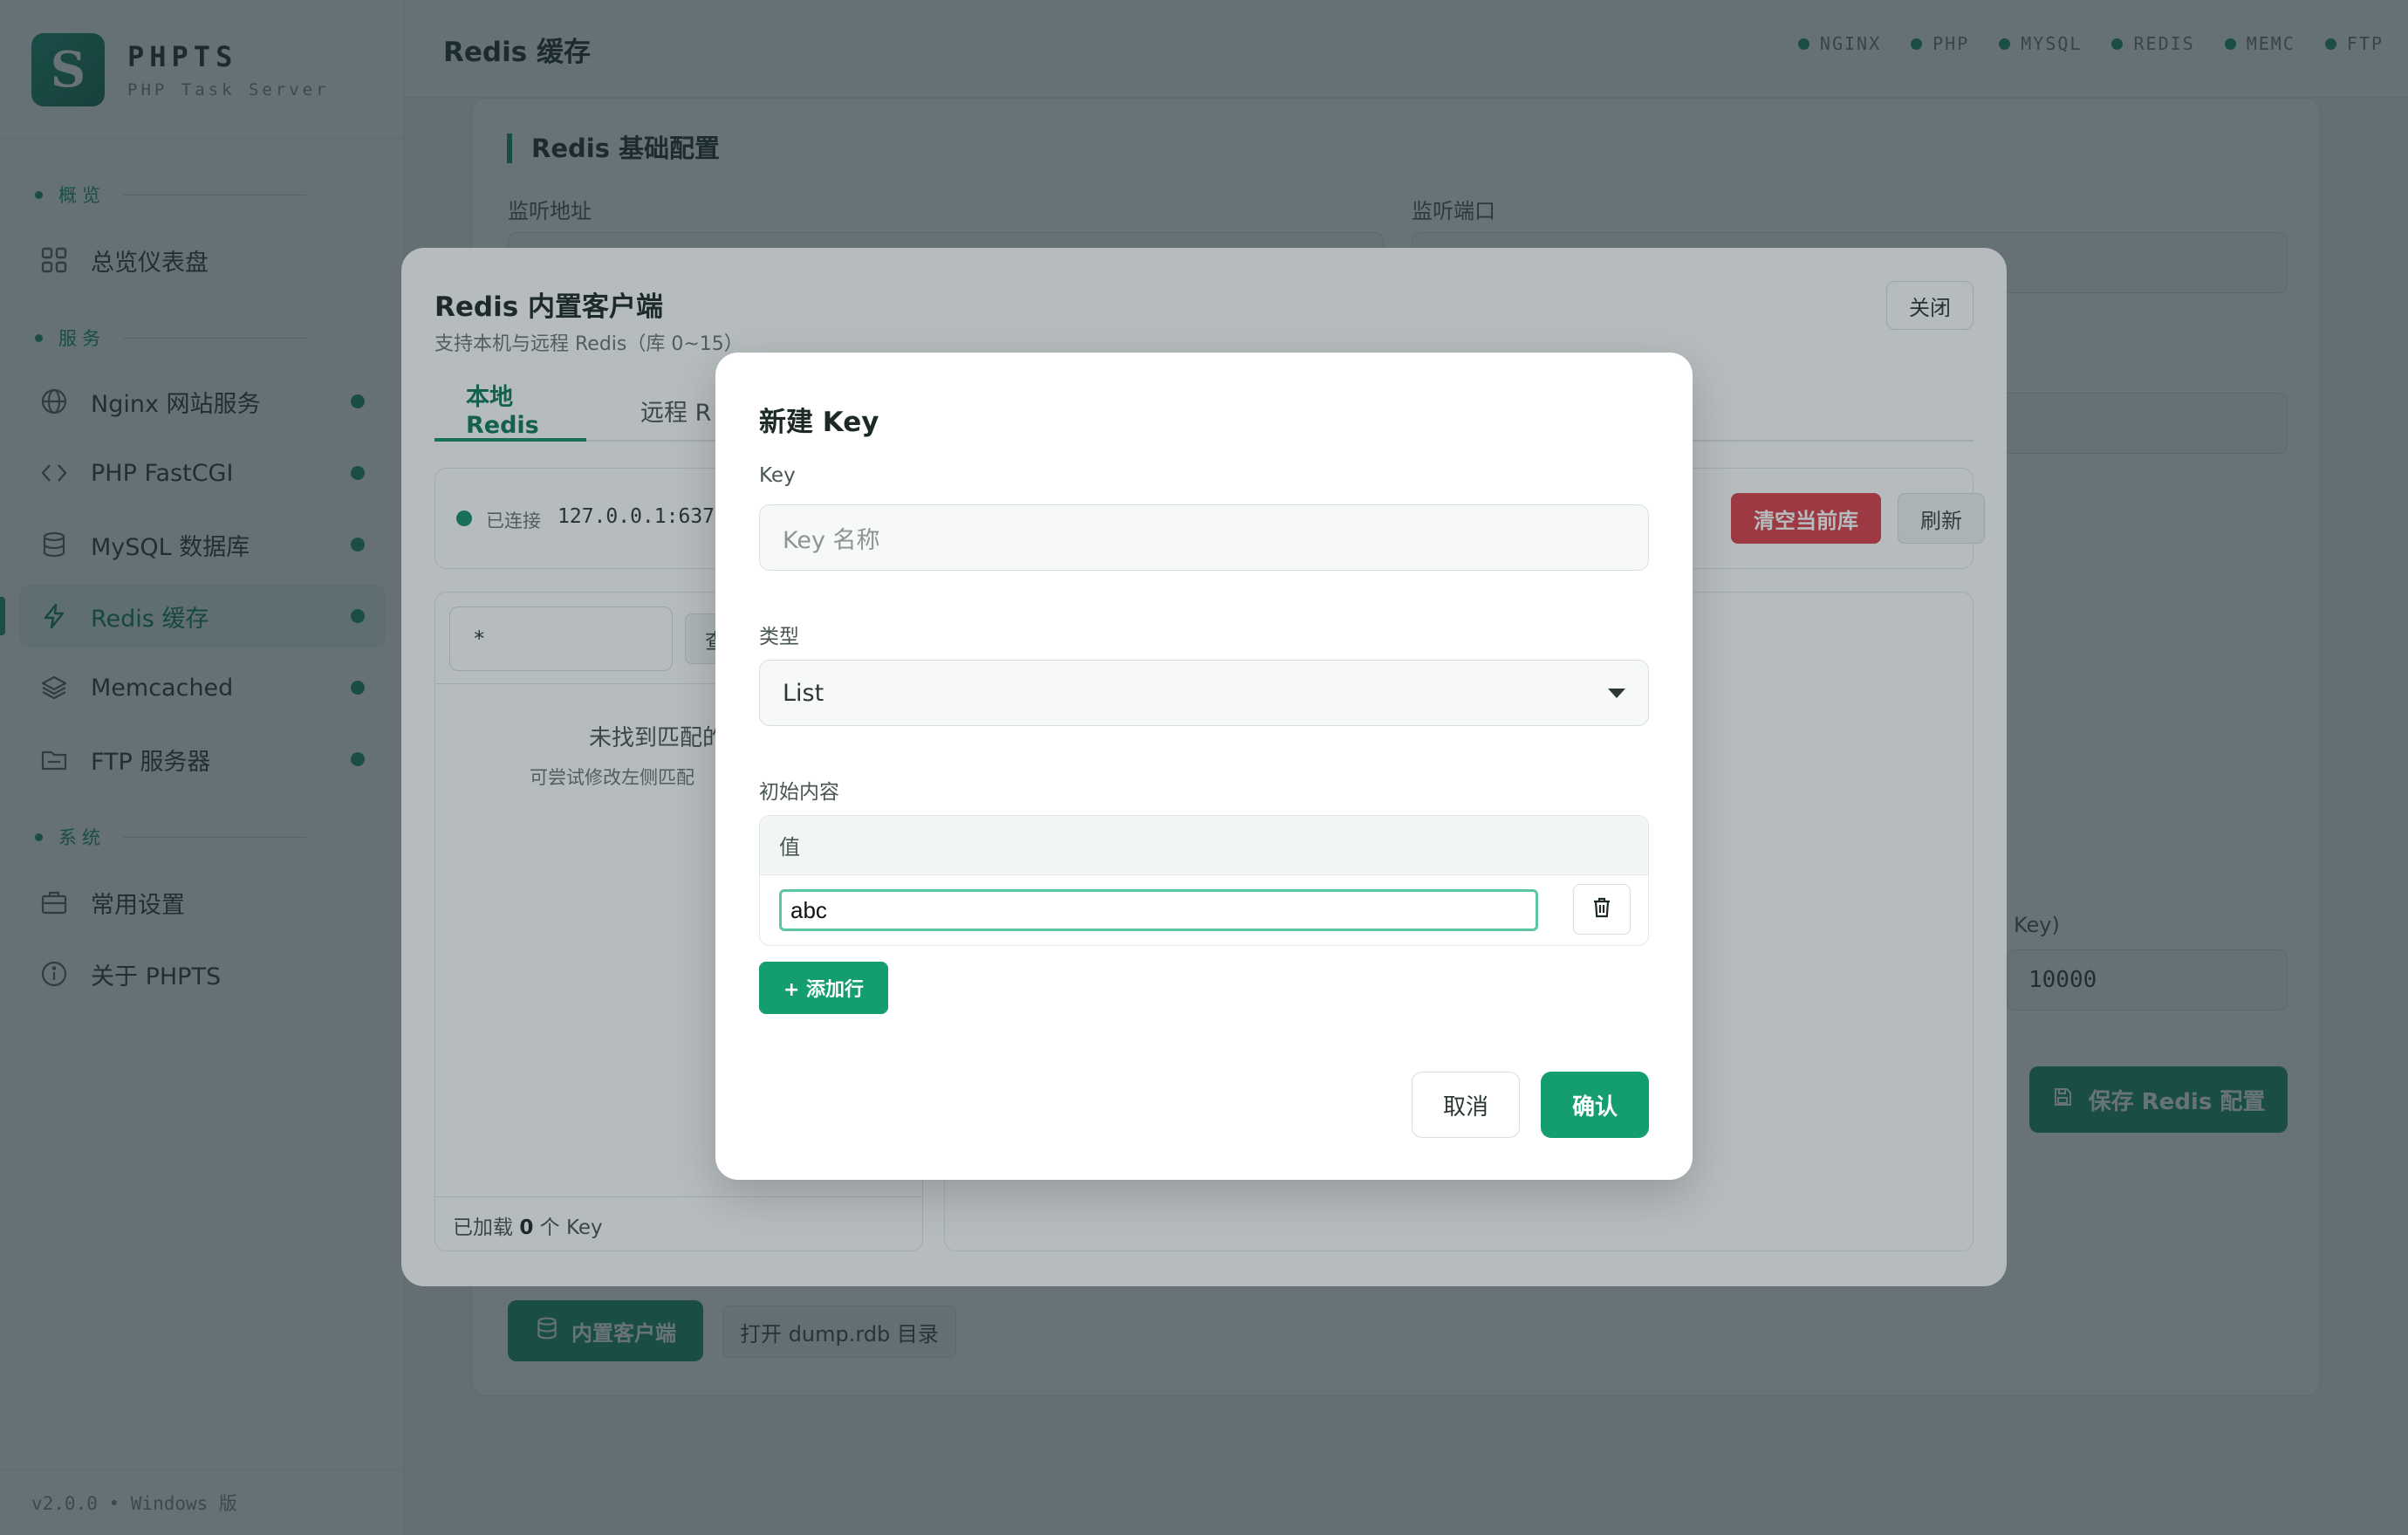  I want to click on content-table: 值 abc, so click(1204, 880).